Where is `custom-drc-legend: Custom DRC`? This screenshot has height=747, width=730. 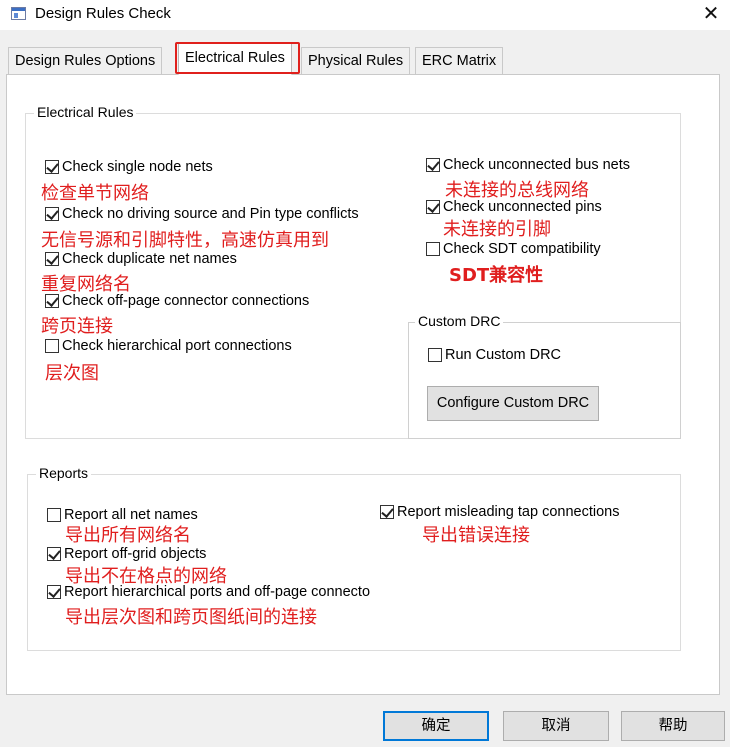
custom-drc-legend: Custom DRC is located at coordinates (459, 321).